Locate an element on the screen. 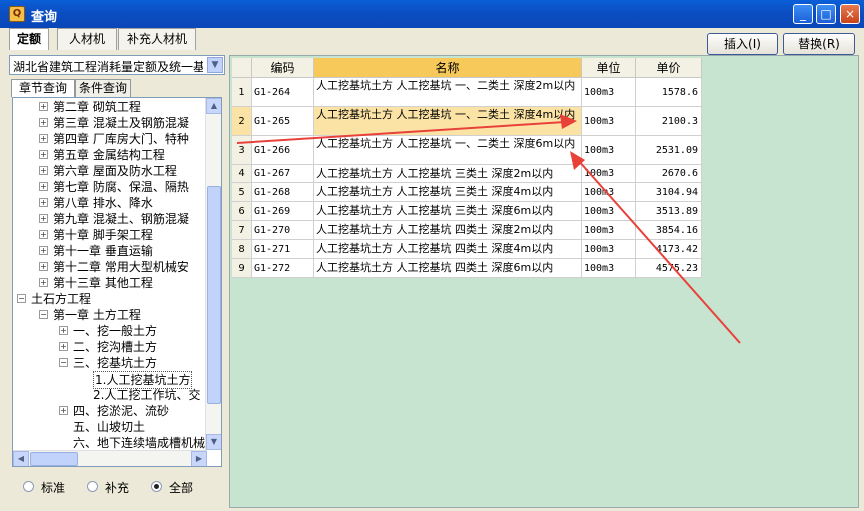 Image resolution: width=864 pixels, height=511 pixels. horizontal-scroll-thumb is located at coordinates (54, 459).